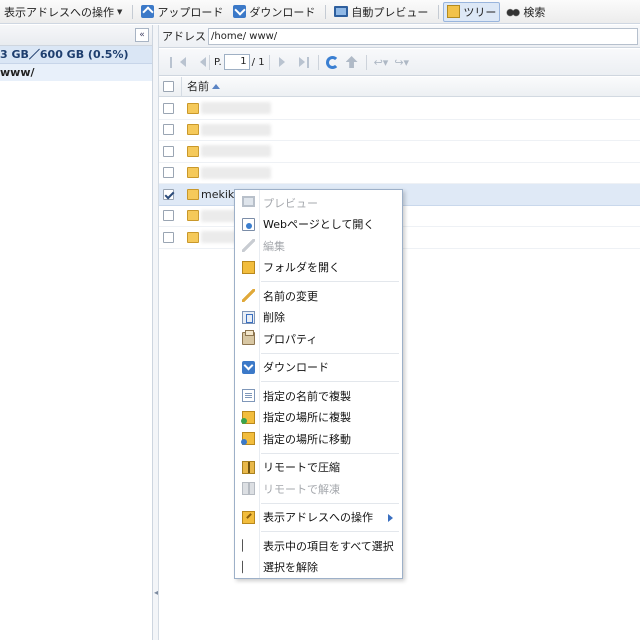 Image resolution: width=640 pixels, height=640 pixels. Describe the element at coordinates (290, 568) in the screenshot. I see `menu-item-label: 選択を解除` at that location.